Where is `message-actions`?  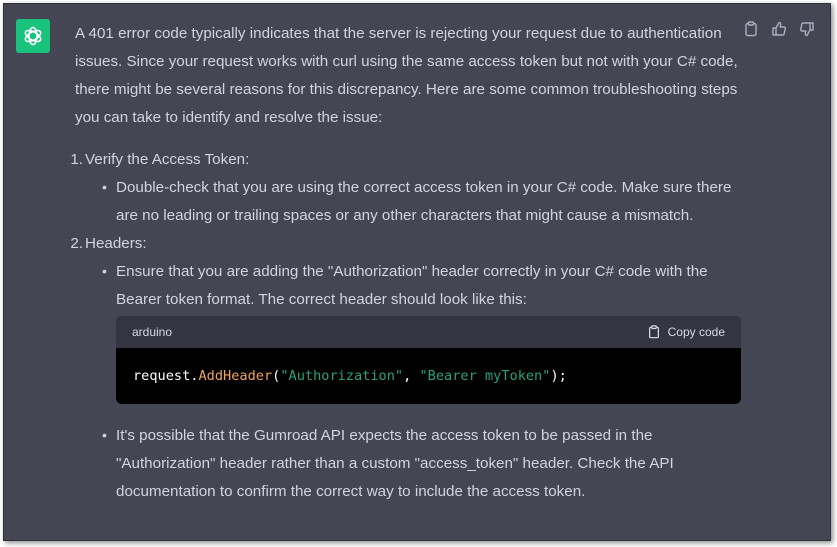 message-actions is located at coordinates (779, 29).